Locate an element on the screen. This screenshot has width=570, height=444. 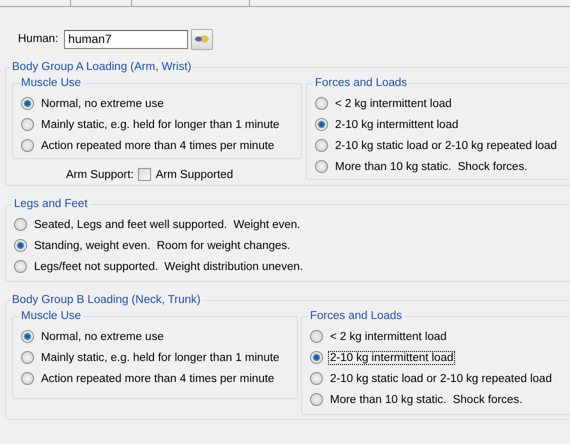
human-label: Human: is located at coordinates (38, 39).